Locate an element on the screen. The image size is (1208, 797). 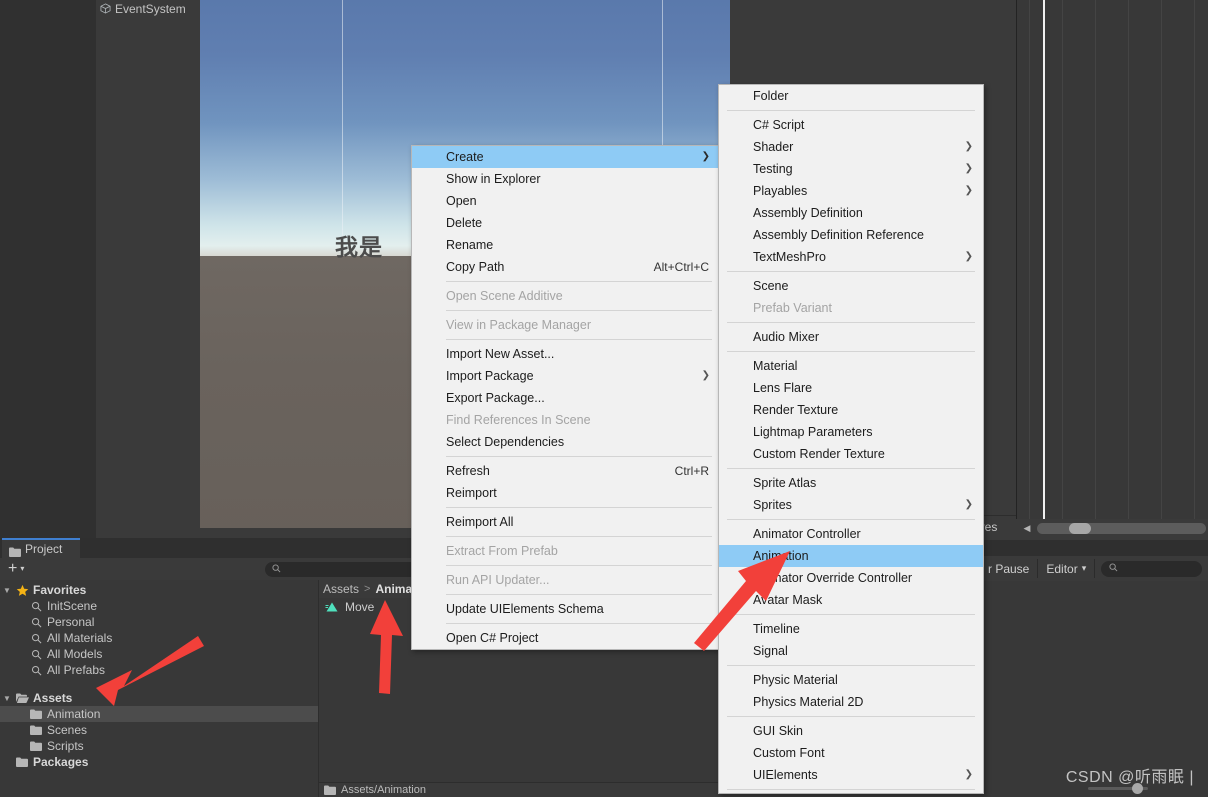
menu-item-playables: Playables ❯ is located at coordinates (851, 191).